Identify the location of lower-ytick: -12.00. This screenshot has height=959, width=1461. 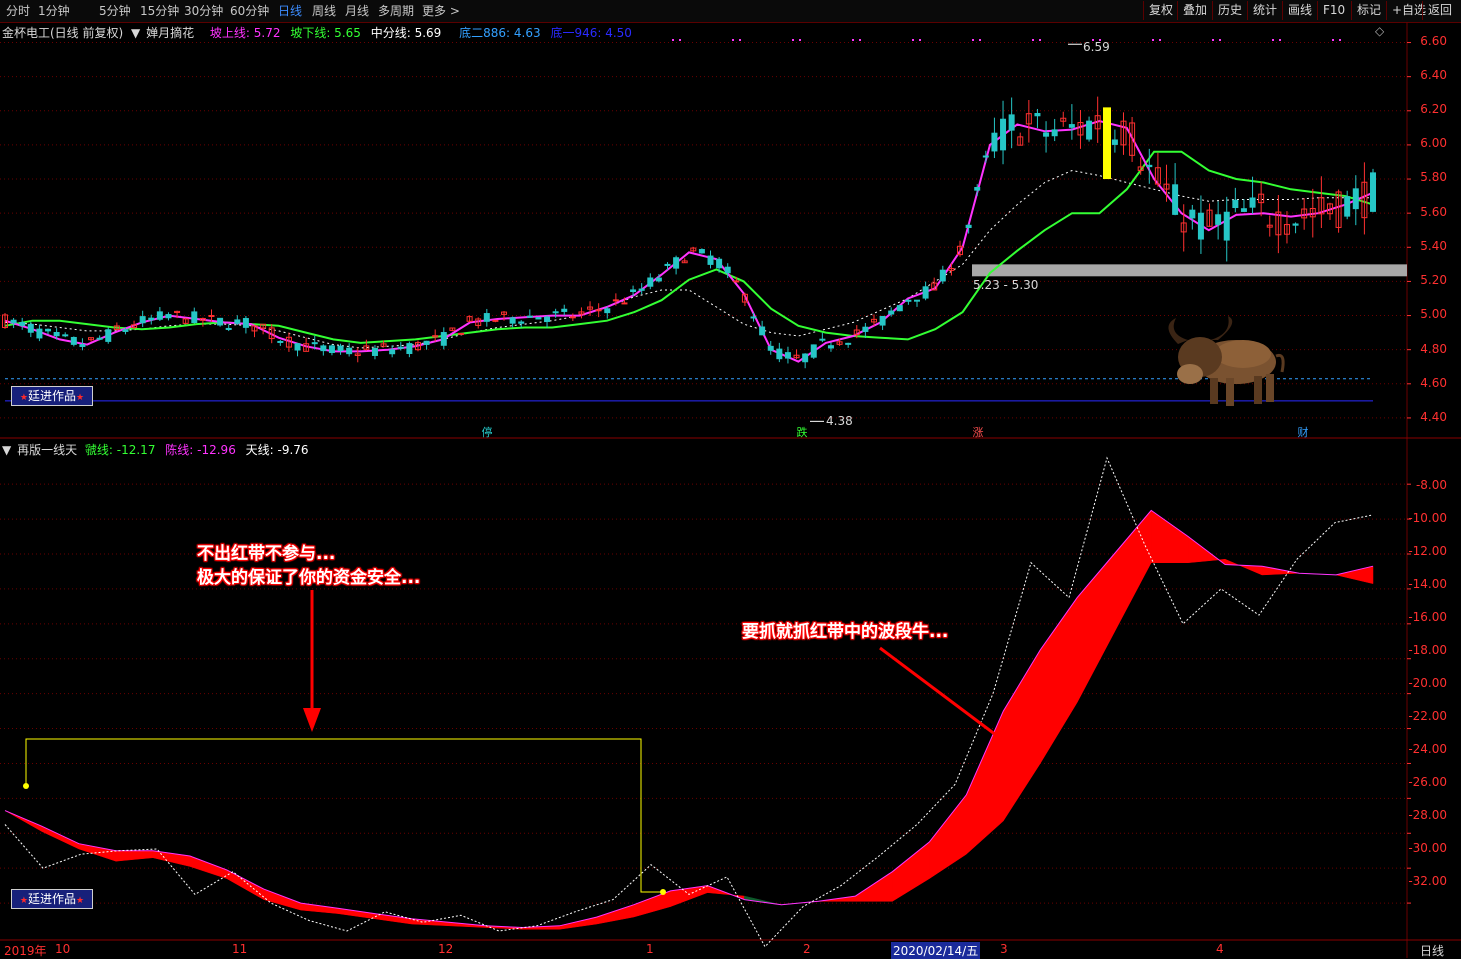
(1427, 551).